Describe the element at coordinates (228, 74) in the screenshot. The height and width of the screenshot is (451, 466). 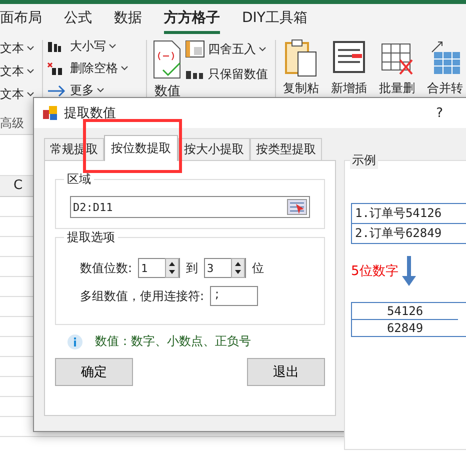
I see `ribbon-command: 只保留数值` at that location.